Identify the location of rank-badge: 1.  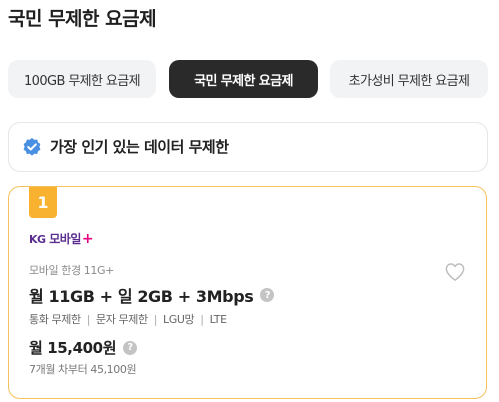
(43, 202).